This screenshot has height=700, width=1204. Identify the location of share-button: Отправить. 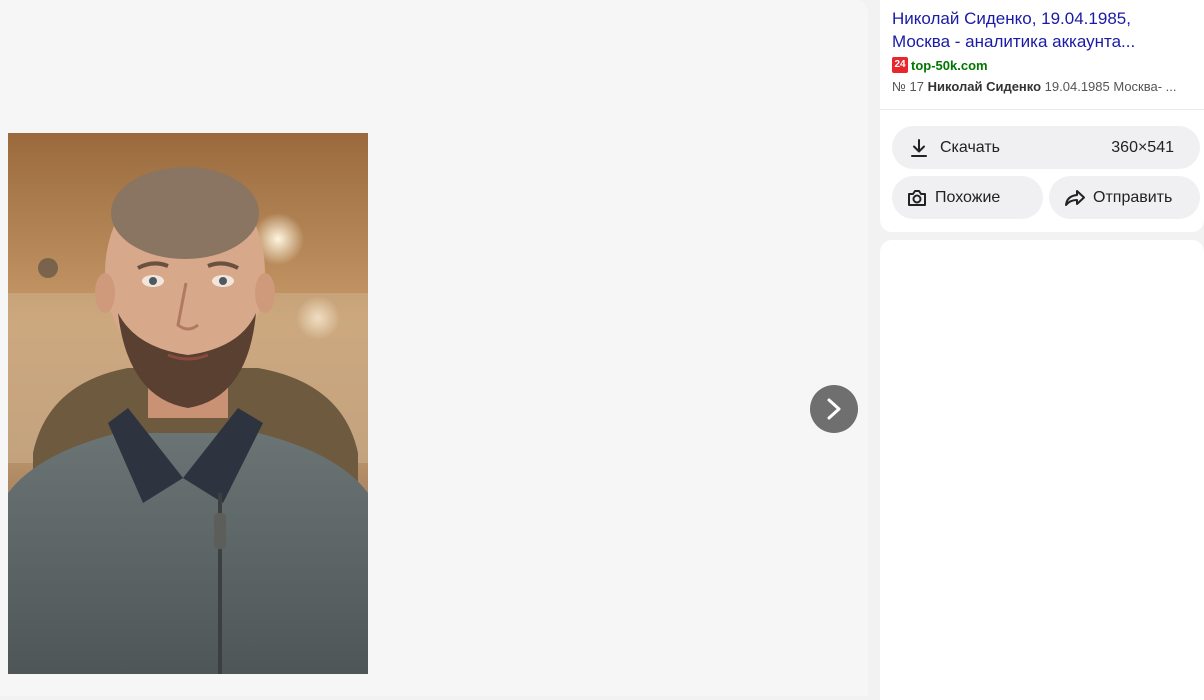
(1124, 197).